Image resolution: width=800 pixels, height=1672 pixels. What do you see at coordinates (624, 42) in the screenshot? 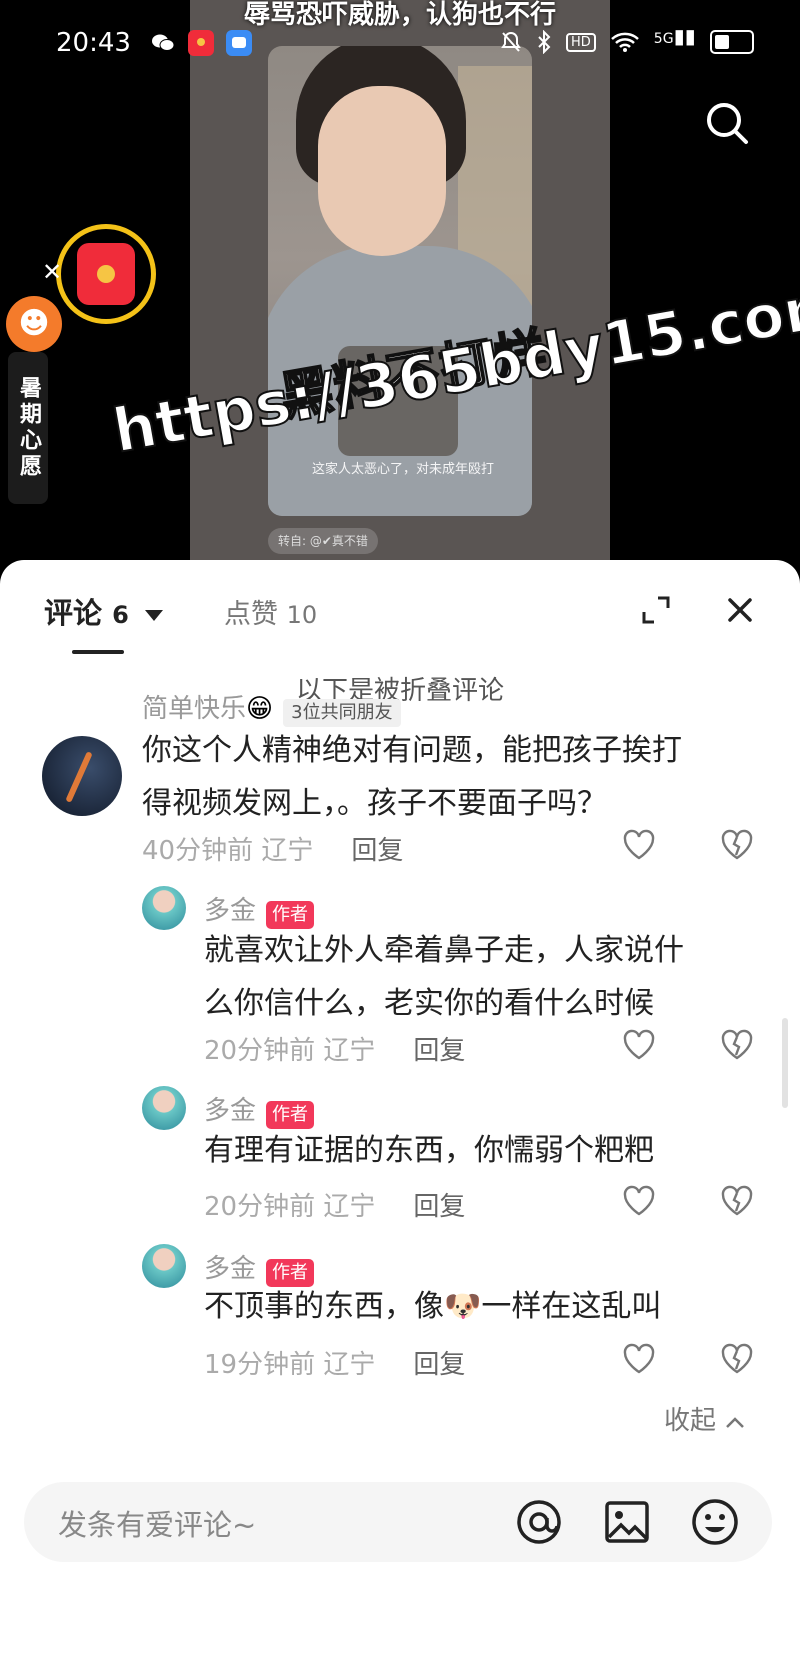
I see `wifi-icon` at bounding box center [624, 42].